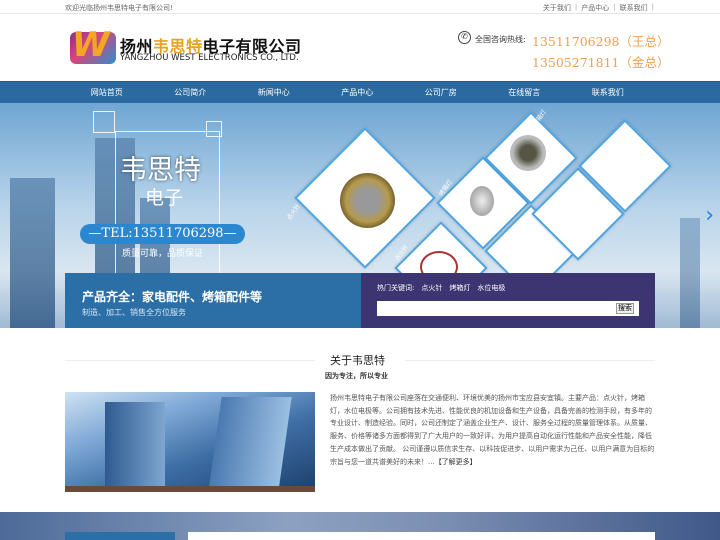 The width and height of the screenshot is (720, 540). I want to click on main-nav: 网站首页 公司简介 新闻中心 产品中心 公司厂房 在线留言 联系我们, so click(360, 92).